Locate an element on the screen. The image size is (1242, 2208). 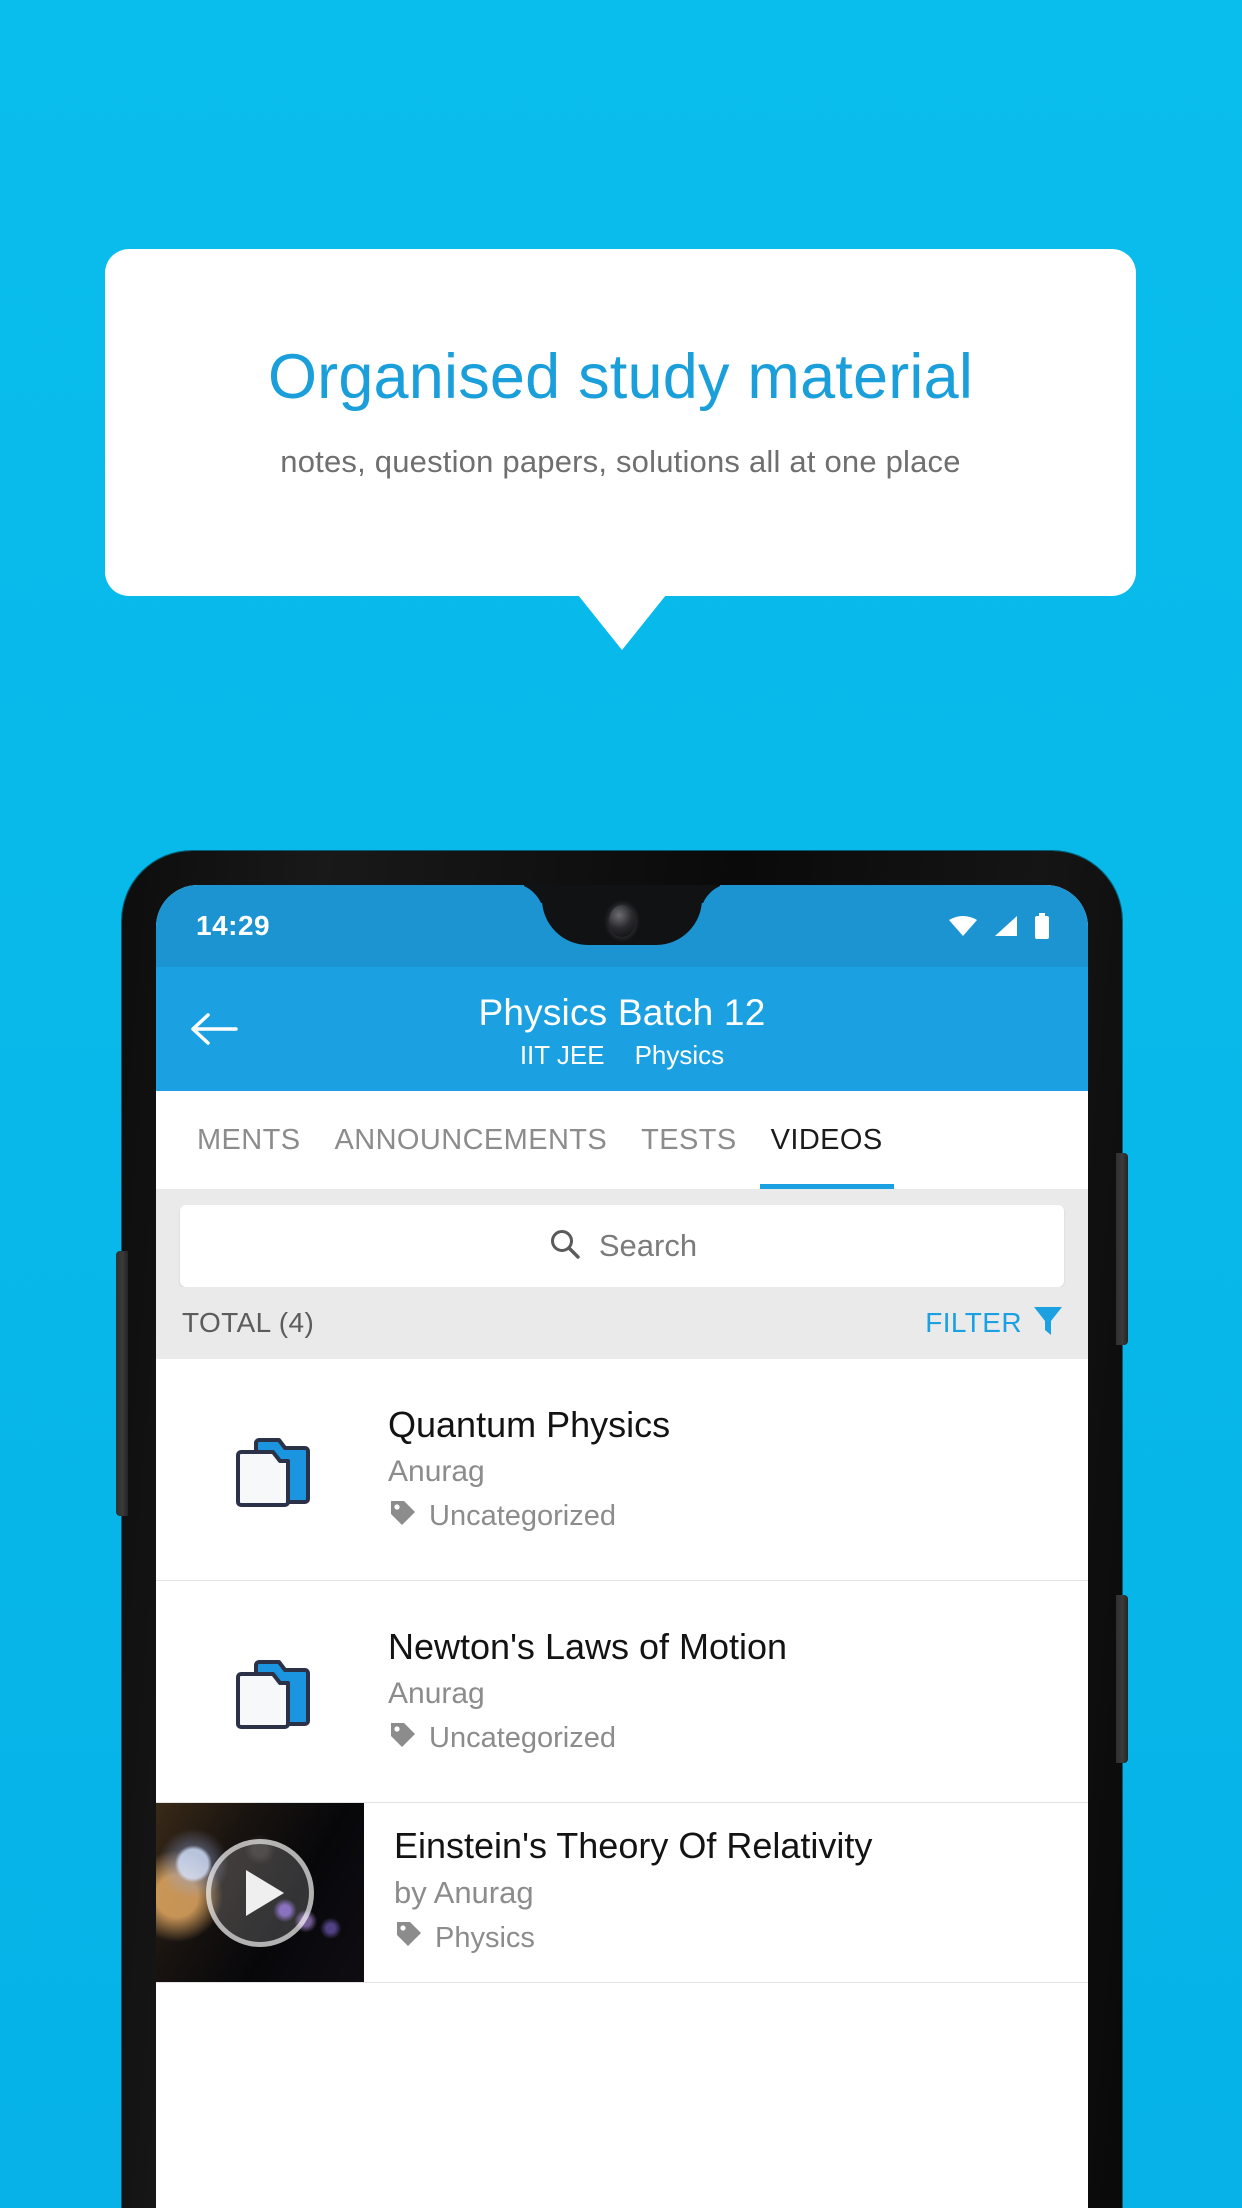
tab-bar: MENTS ANNOUNCEMENTS TESTS VIDEOS is located at coordinates (622, 1140).